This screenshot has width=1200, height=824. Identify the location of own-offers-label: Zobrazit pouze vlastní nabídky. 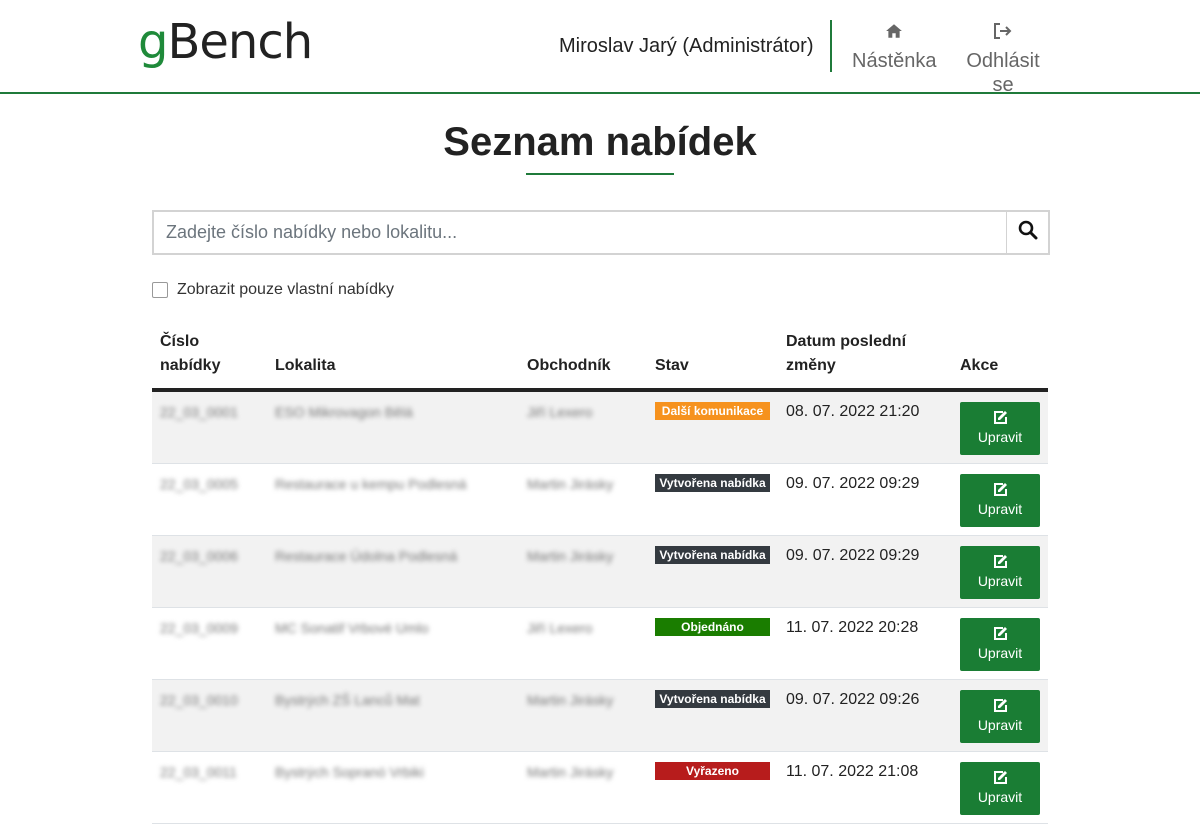
(286, 289).